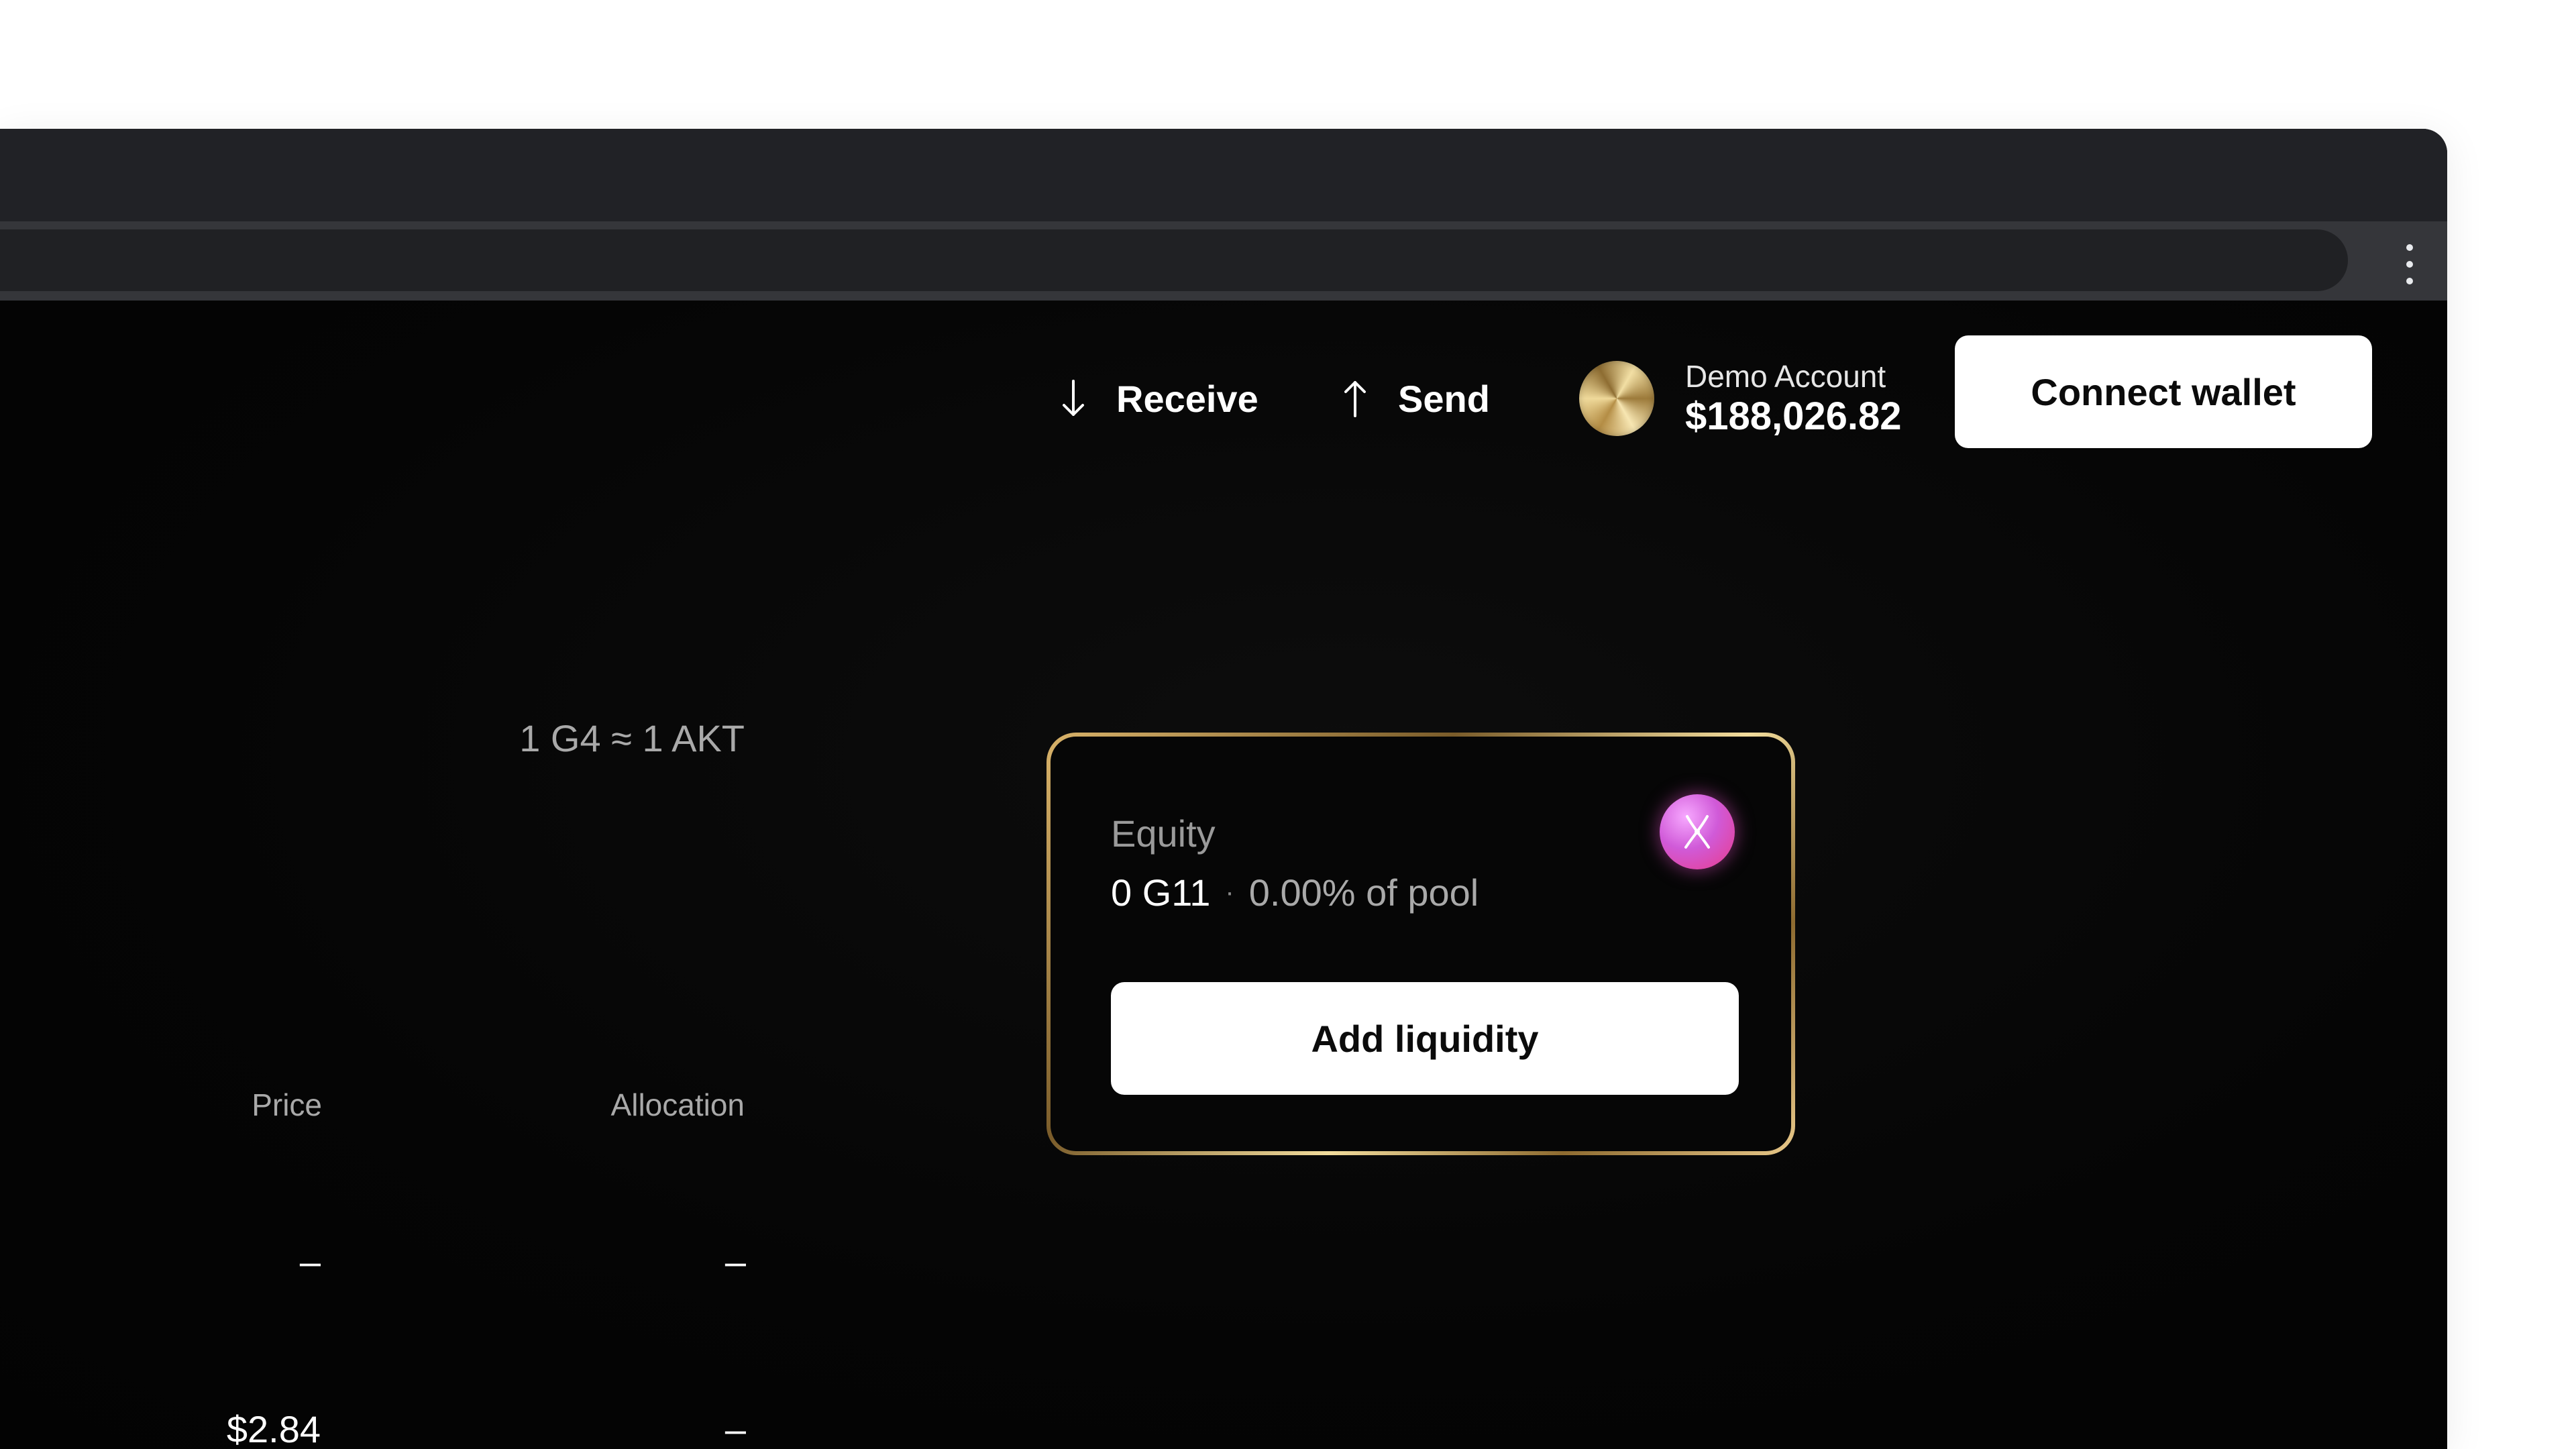  What do you see at coordinates (2410, 264) in the screenshot?
I see `browser-menu-icon` at bounding box center [2410, 264].